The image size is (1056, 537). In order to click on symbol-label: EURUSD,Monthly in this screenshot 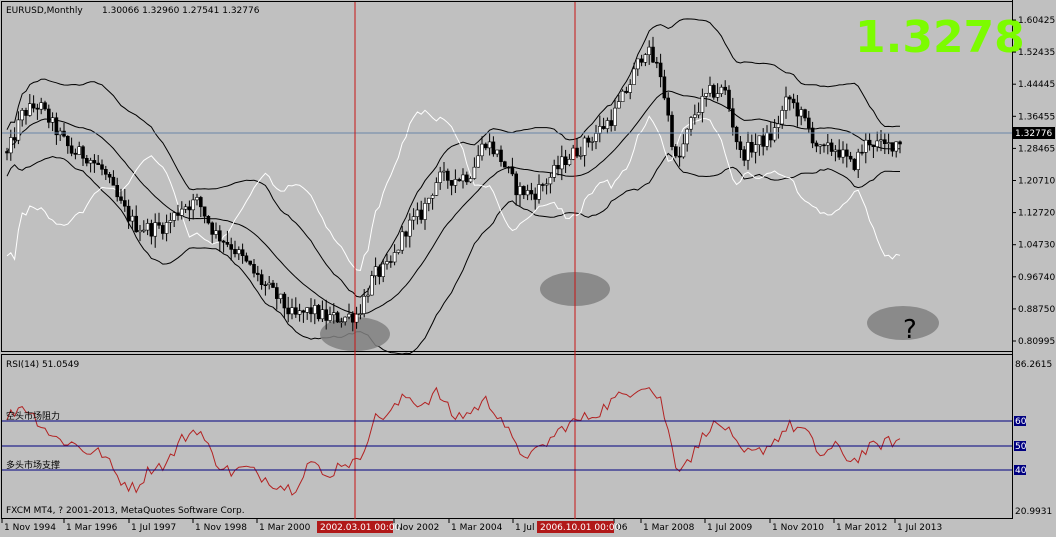, I will do `click(44, 11)`.